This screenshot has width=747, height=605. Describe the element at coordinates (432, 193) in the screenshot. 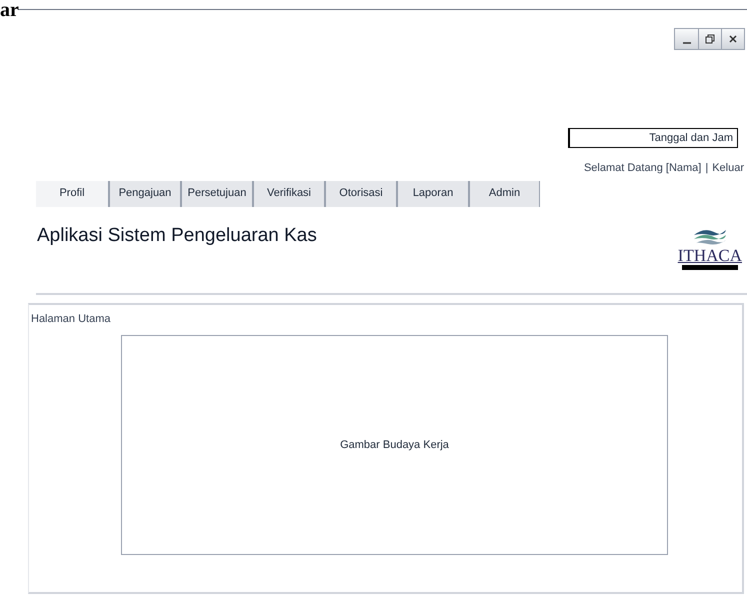

I see `tab: Laporan` at that location.